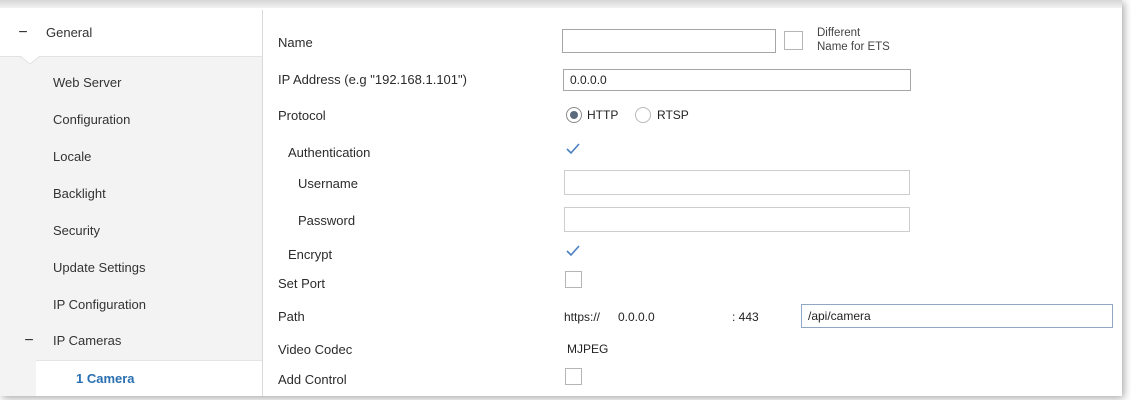 This screenshot has height=400, width=1131. What do you see at coordinates (131, 83) in the screenshot?
I see `sidebar-item-web-server: Web Server` at bounding box center [131, 83].